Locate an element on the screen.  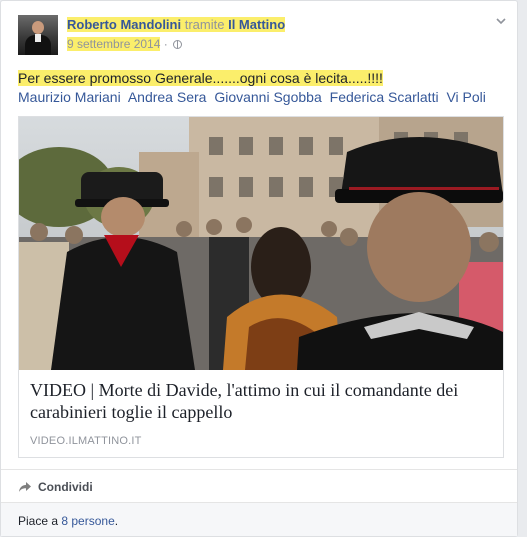
likes-text: Piace a 8 persone. is located at coordinates (68, 521).